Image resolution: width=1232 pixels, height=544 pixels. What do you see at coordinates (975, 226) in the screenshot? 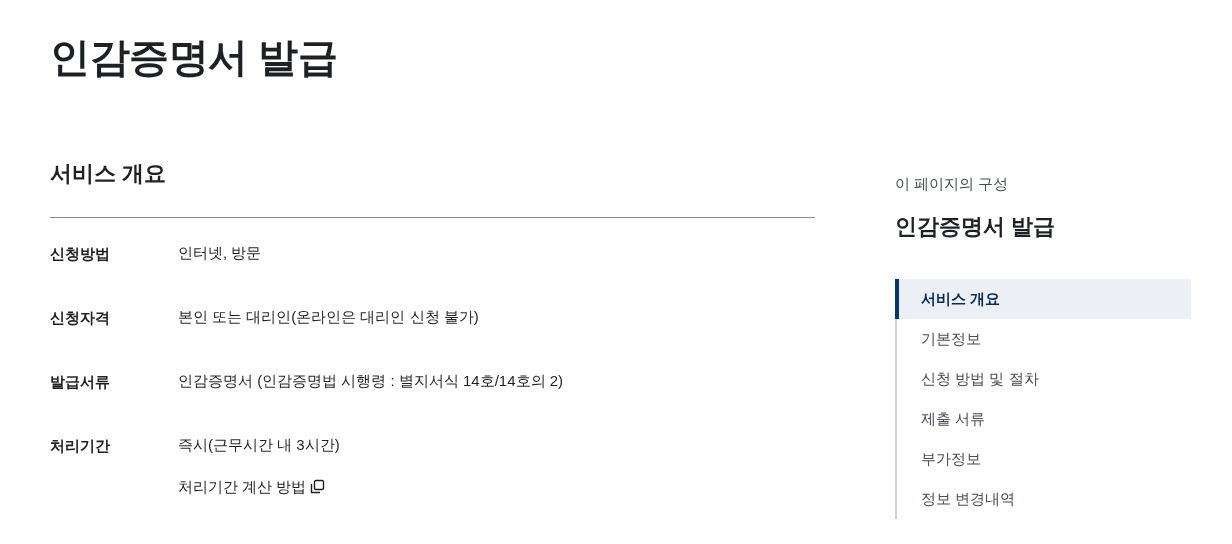
I see `toc-title: 인감증명서 발급` at bounding box center [975, 226].